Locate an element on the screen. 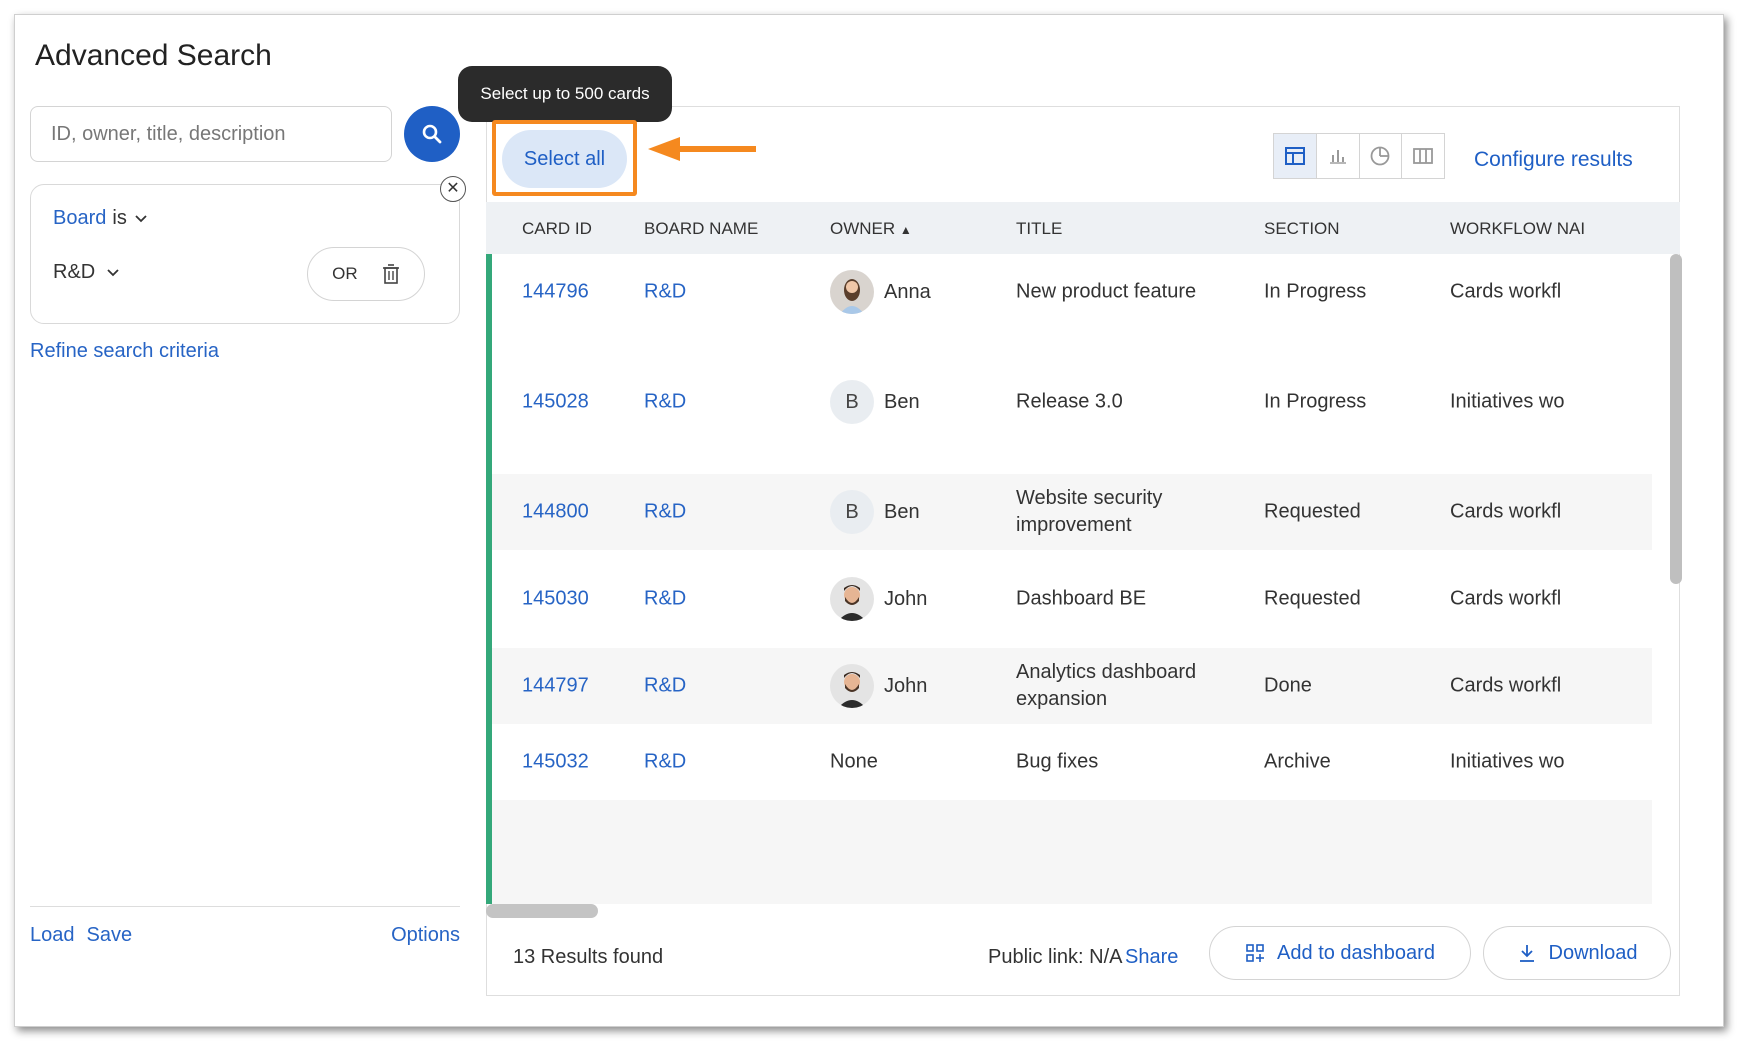  table-icon is located at coordinates (1294, 156).